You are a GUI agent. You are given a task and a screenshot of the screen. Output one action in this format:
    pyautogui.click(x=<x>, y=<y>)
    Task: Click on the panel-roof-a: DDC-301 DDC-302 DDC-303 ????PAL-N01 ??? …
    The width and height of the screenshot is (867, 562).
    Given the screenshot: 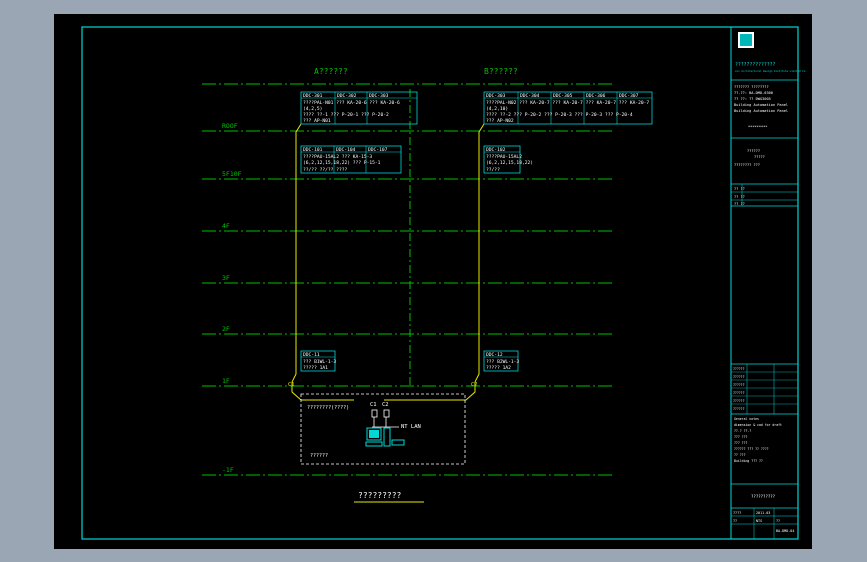 What is the action you would take?
    pyautogui.click(x=359, y=108)
    